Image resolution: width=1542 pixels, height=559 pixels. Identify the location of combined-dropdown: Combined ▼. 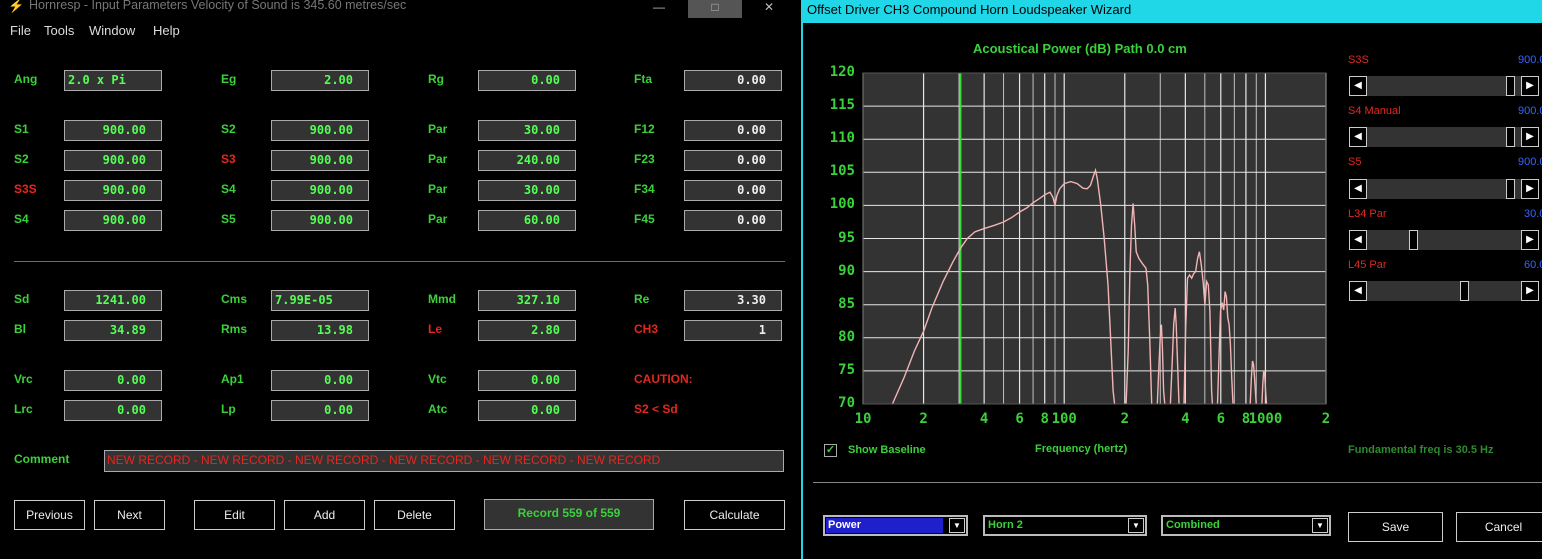
(1246, 525).